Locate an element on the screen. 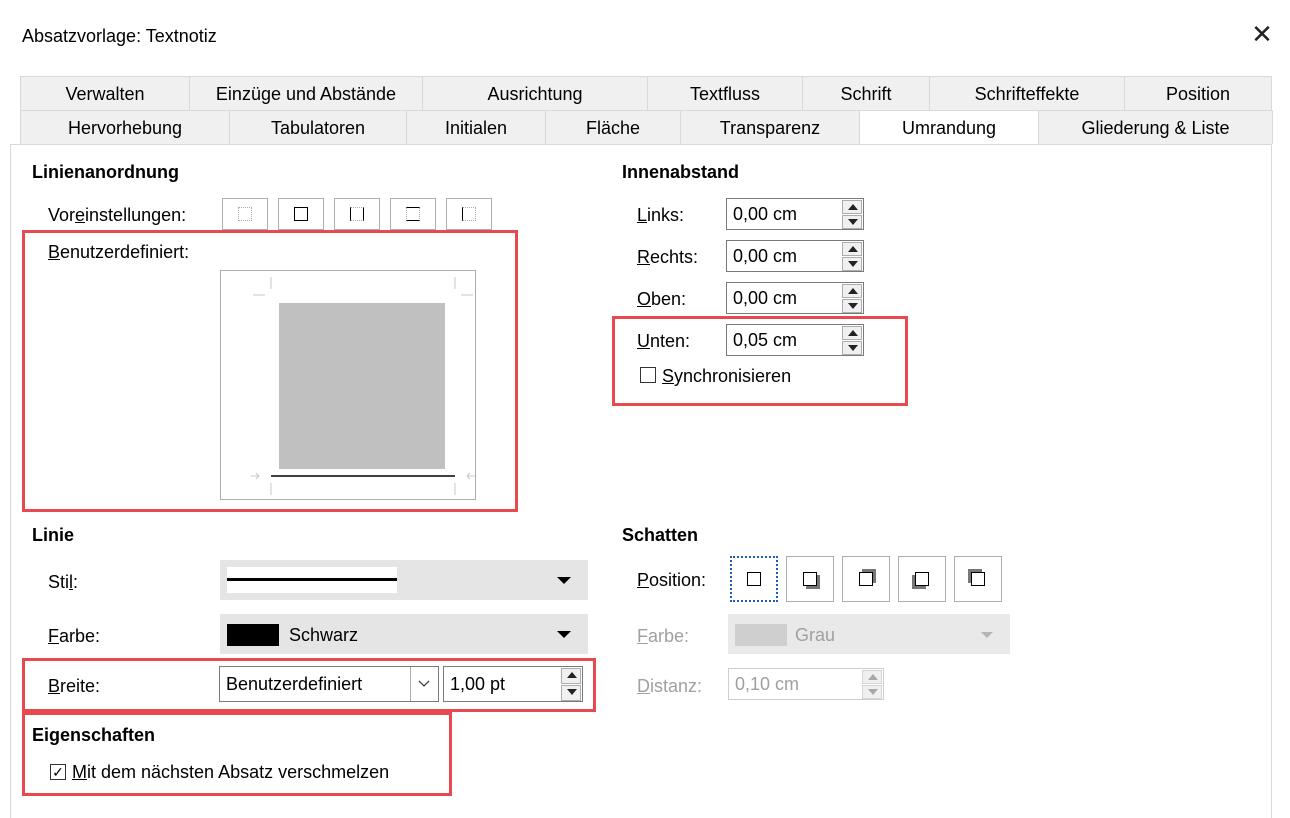  breite-dropdown-button is located at coordinates (424, 684).